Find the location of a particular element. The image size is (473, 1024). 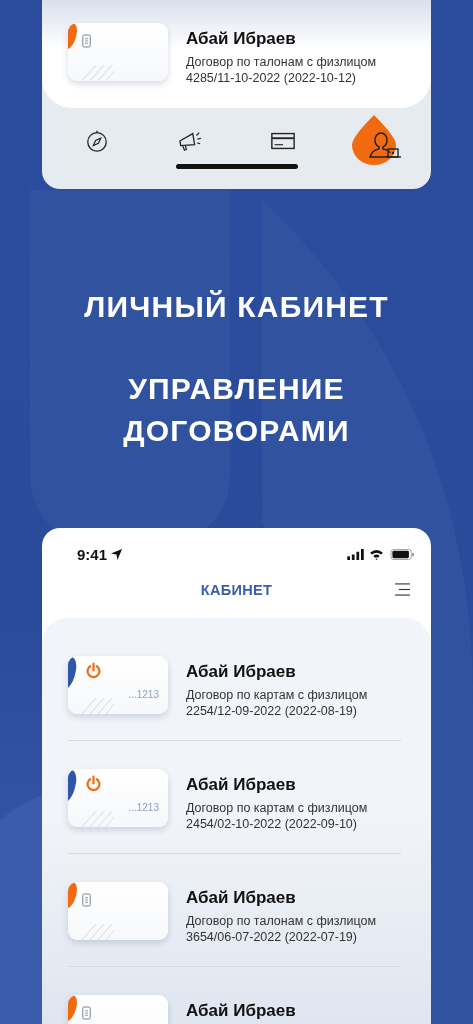

tab-button is located at coordinates (376, 141).